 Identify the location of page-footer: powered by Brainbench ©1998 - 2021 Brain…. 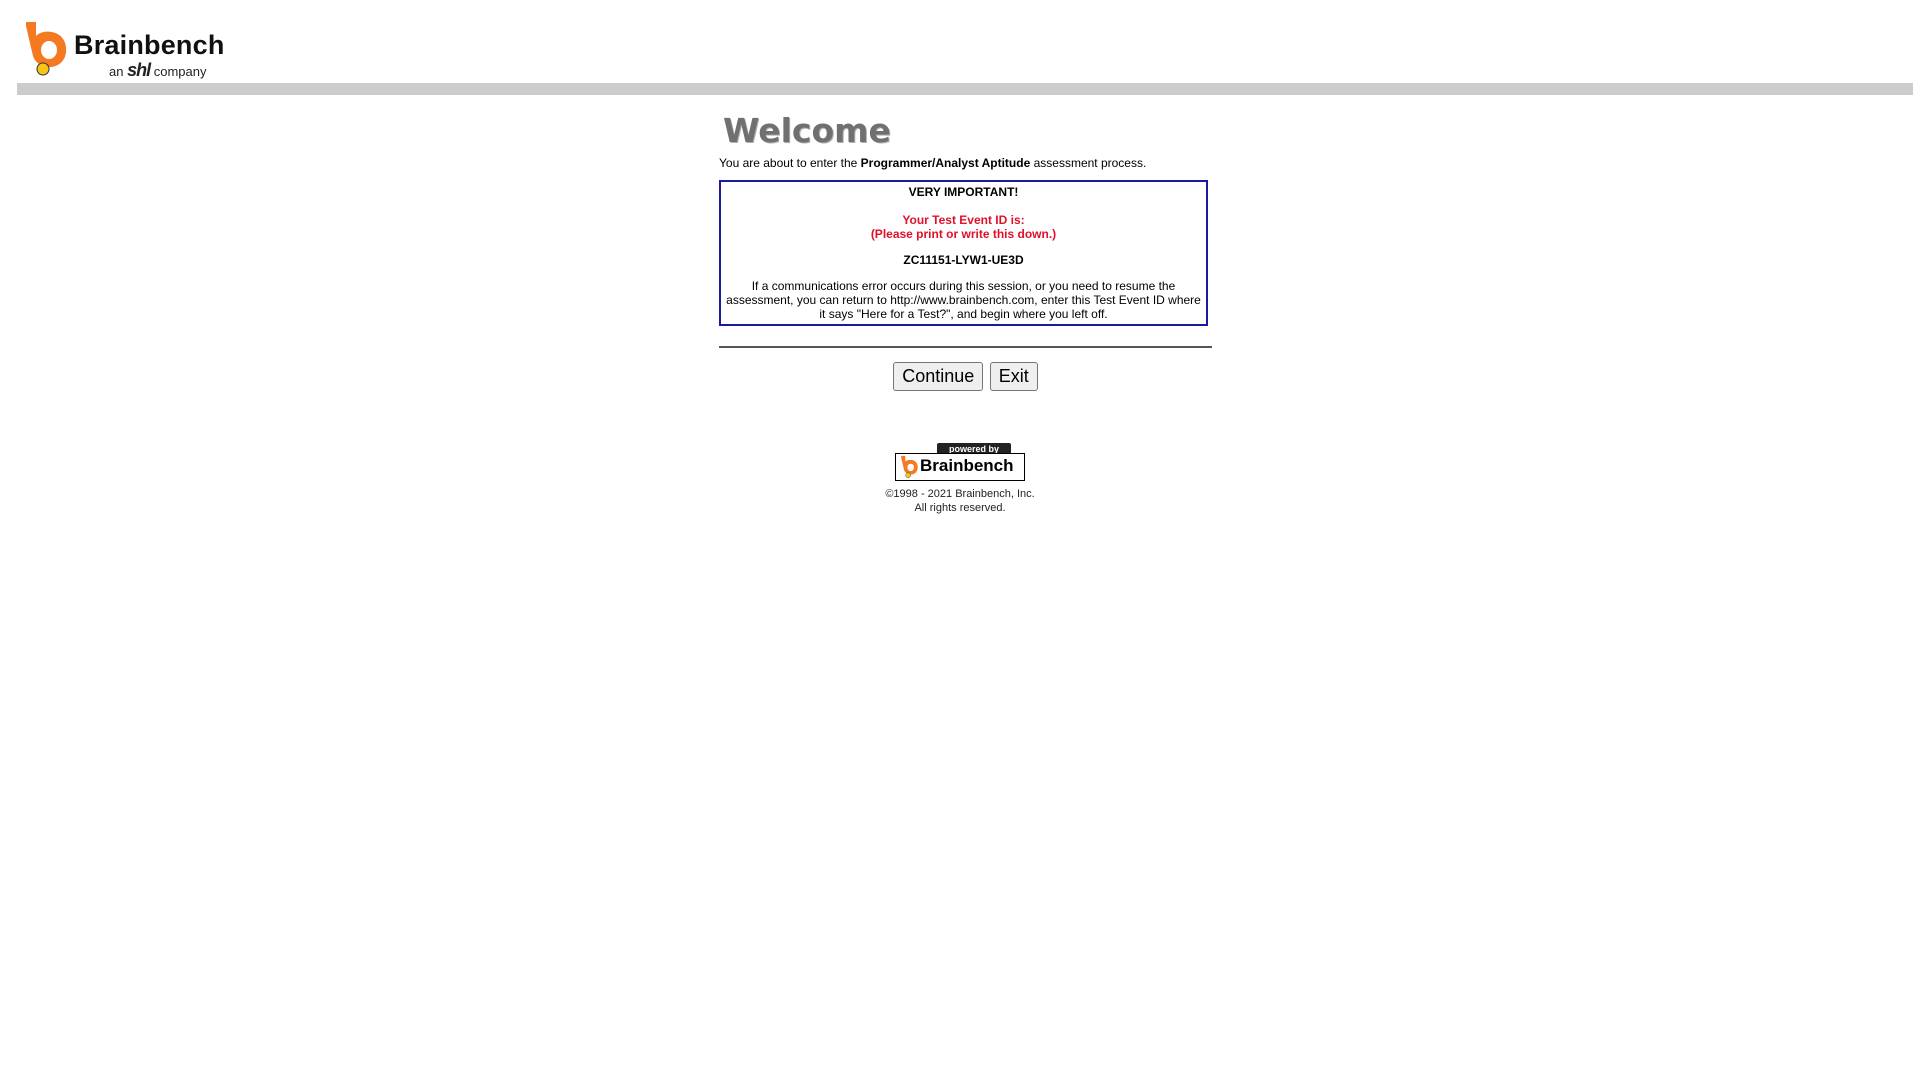
(960, 478).